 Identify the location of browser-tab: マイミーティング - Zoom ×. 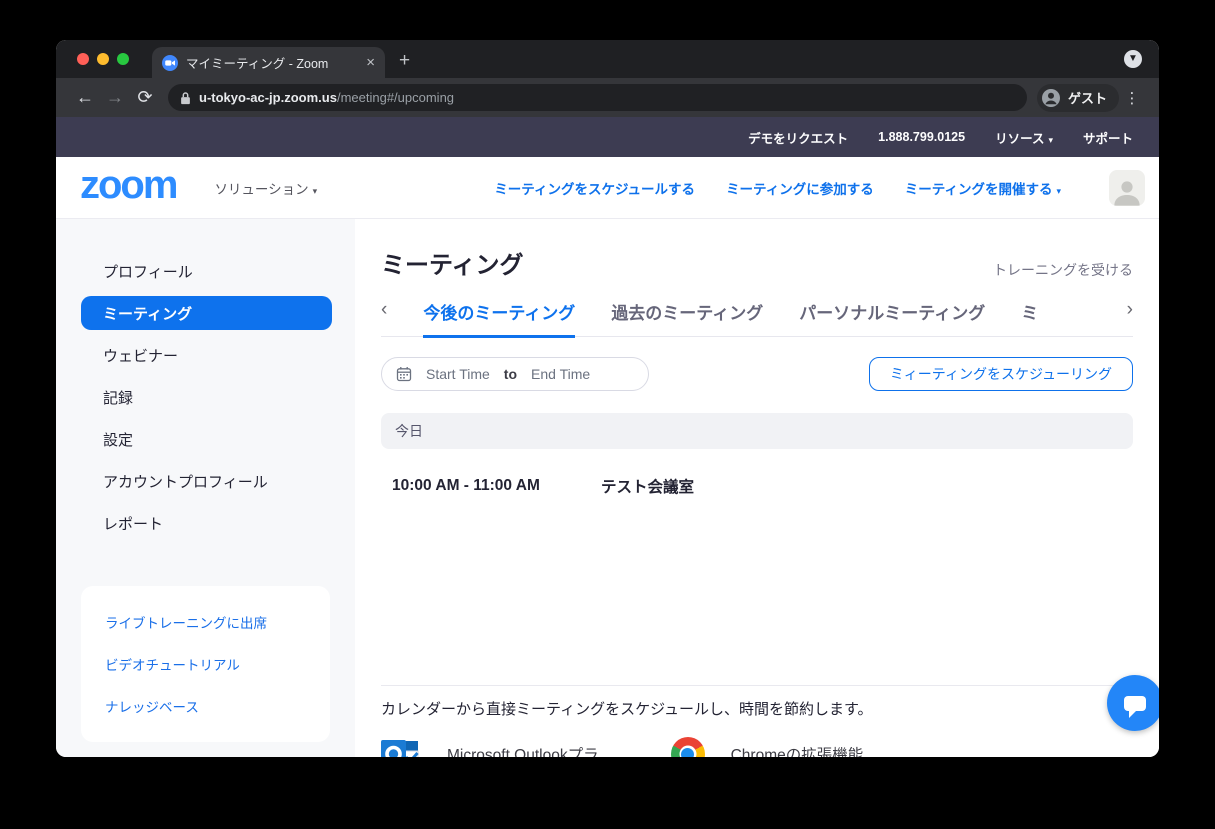
(268, 62).